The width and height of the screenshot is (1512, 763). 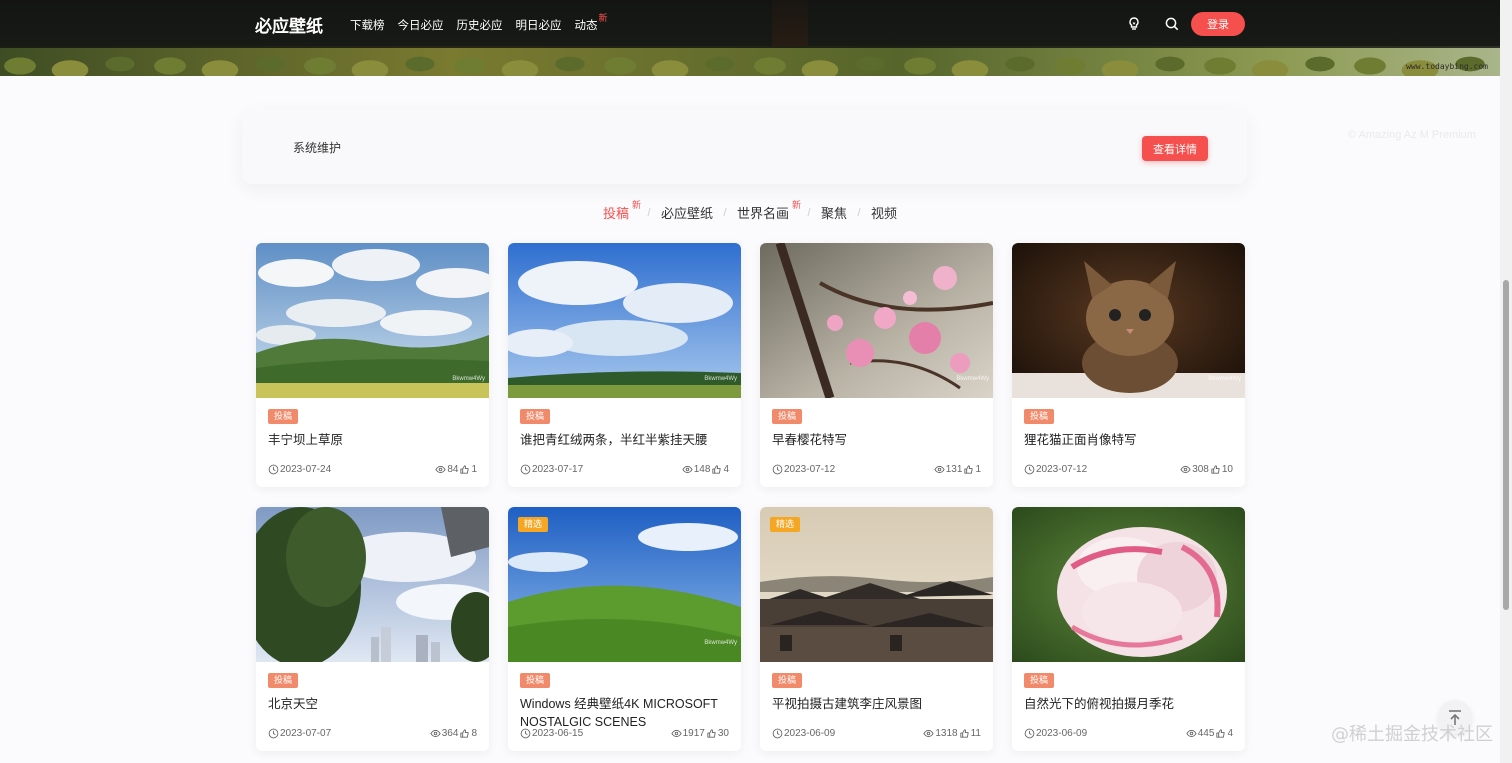 I want to click on like-count: 30, so click(x=723, y=733).